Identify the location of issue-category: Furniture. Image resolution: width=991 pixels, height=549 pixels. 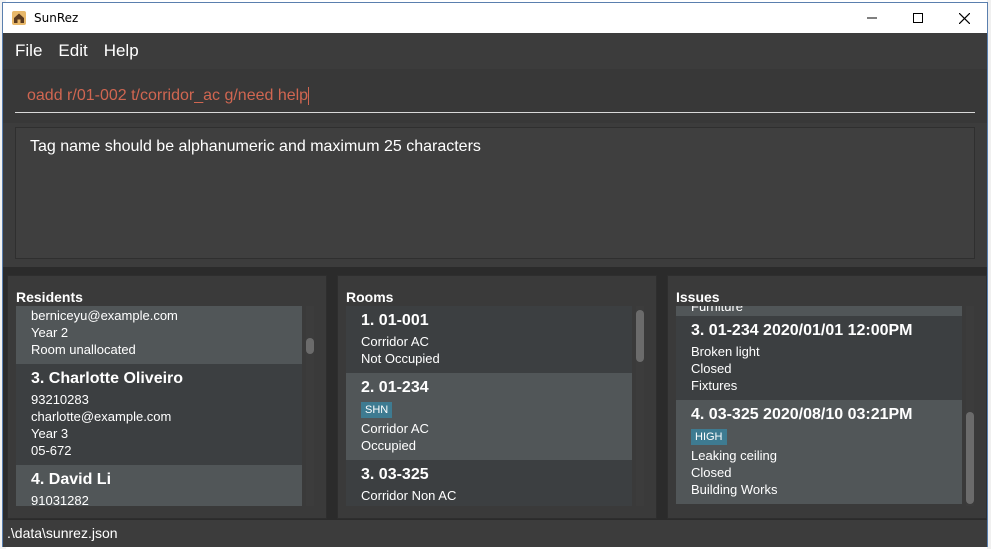
(717, 310).